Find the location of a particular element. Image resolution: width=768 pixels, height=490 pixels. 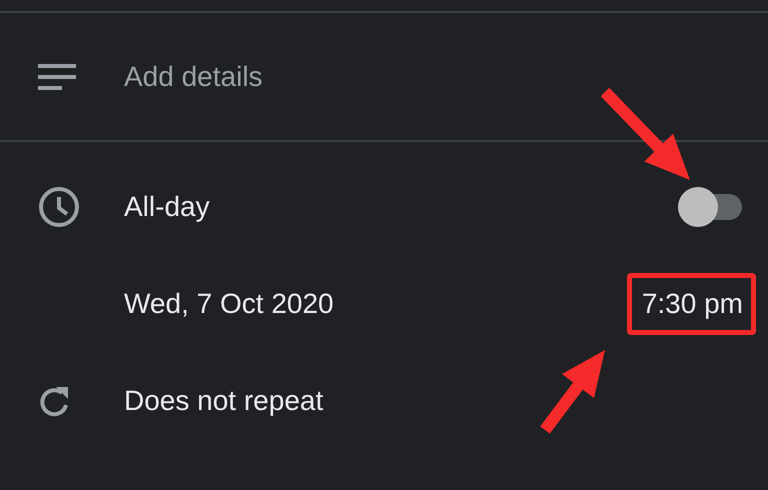

start-time: 7:30 pm is located at coordinates (692, 304).